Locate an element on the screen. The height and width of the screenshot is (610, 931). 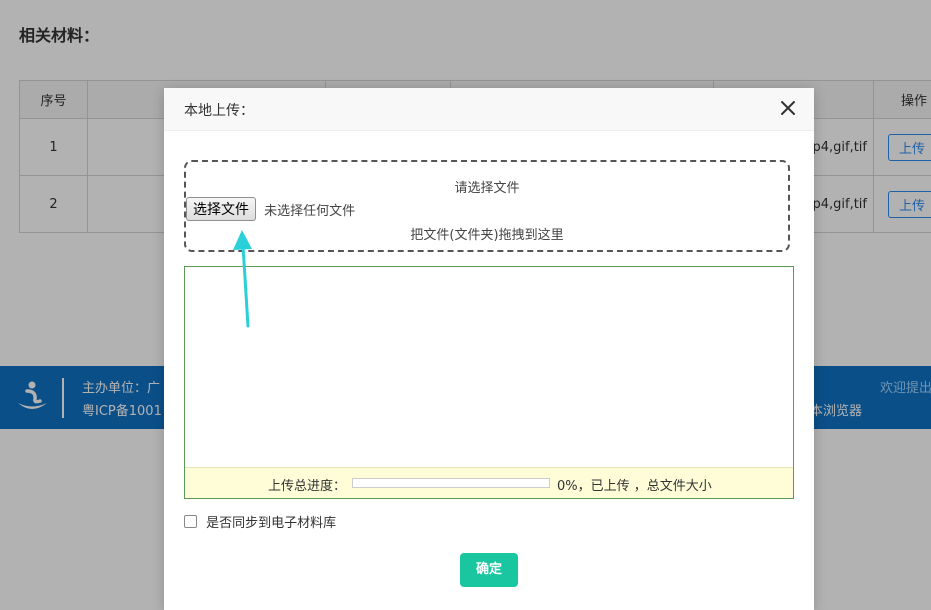
confirm-button: 确定 is located at coordinates (489, 570).